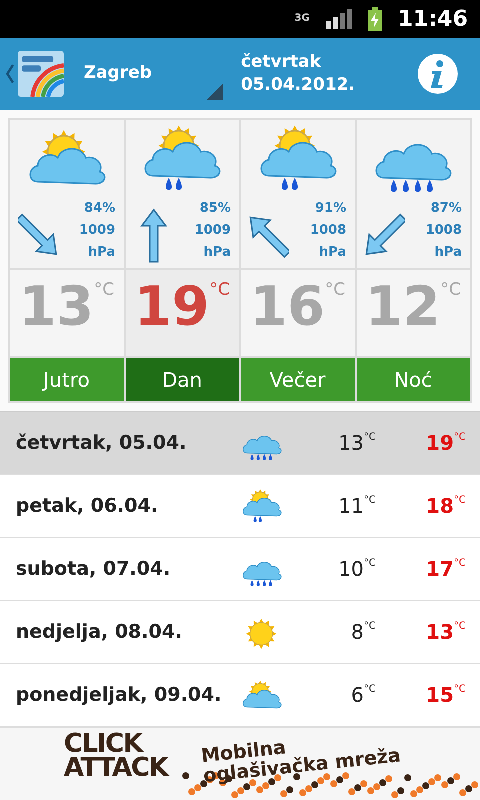 This screenshot has width=480, height=800. I want to click on min-temperature: 6, so click(357, 695).